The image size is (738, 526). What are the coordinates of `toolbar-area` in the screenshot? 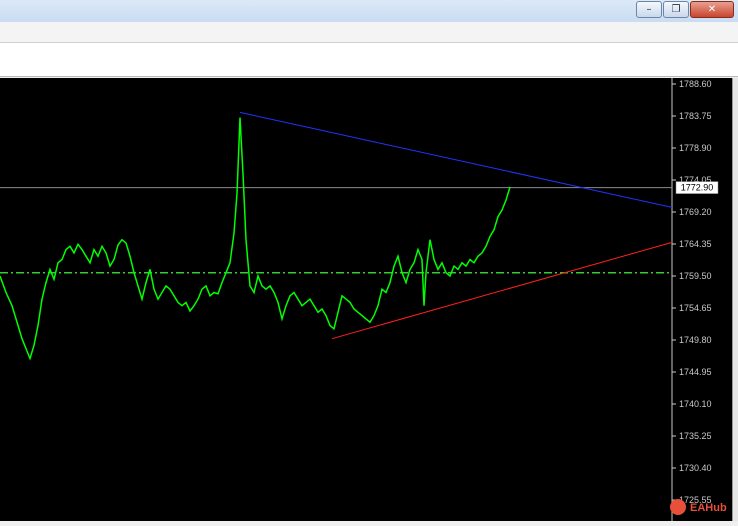 It's located at (369, 60).